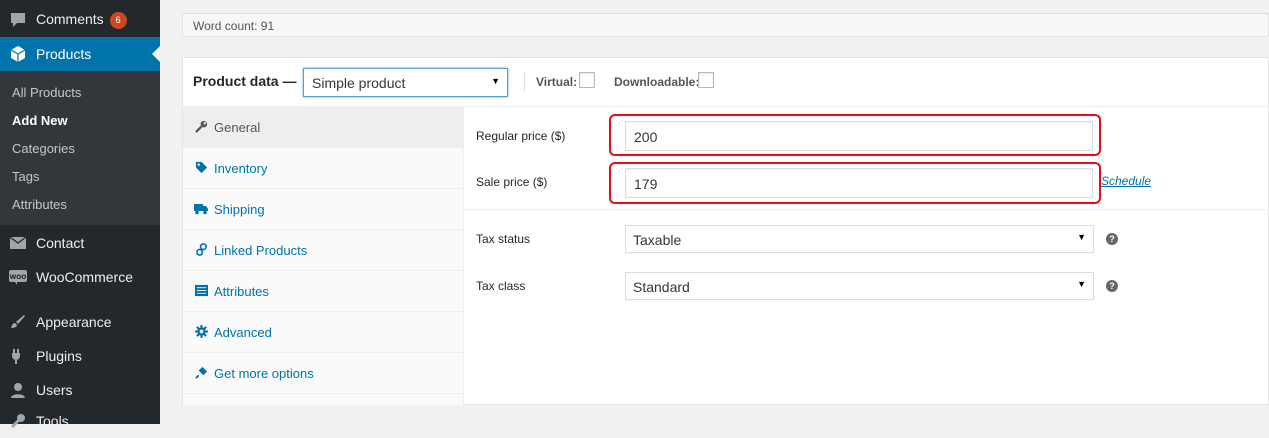 The width and height of the screenshot is (1269, 438). I want to click on svg-text: WOO, so click(18, 277).